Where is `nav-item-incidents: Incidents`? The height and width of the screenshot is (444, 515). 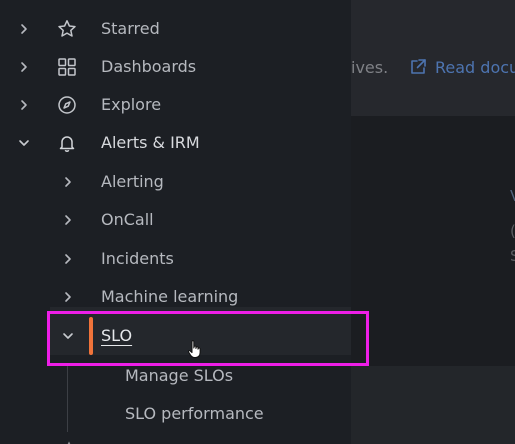
nav-item-incidents: Incidents is located at coordinates (175, 259).